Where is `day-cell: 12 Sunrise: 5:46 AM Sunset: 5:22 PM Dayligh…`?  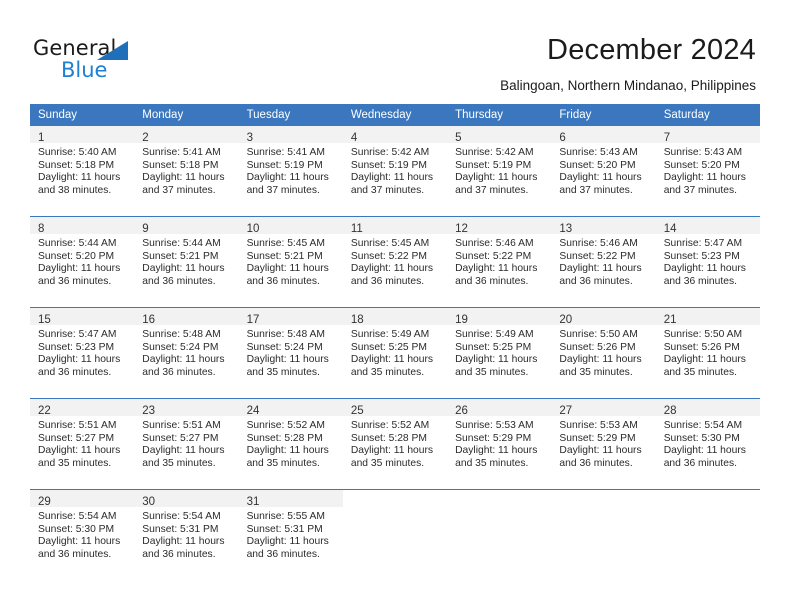
day-cell: 12 Sunrise: 5:46 AM Sunset: 5:22 PM Dayligh… is located at coordinates (499, 262).